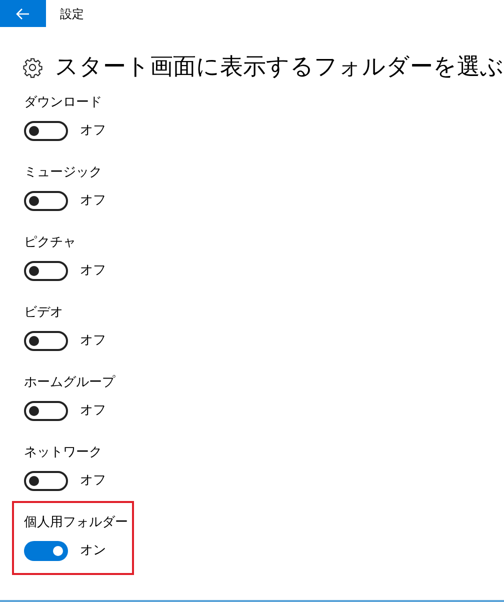 The width and height of the screenshot is (504, 602). Describe the element at coordinates (32, 67) in the screenshot. I see `settings-icon` at that location.